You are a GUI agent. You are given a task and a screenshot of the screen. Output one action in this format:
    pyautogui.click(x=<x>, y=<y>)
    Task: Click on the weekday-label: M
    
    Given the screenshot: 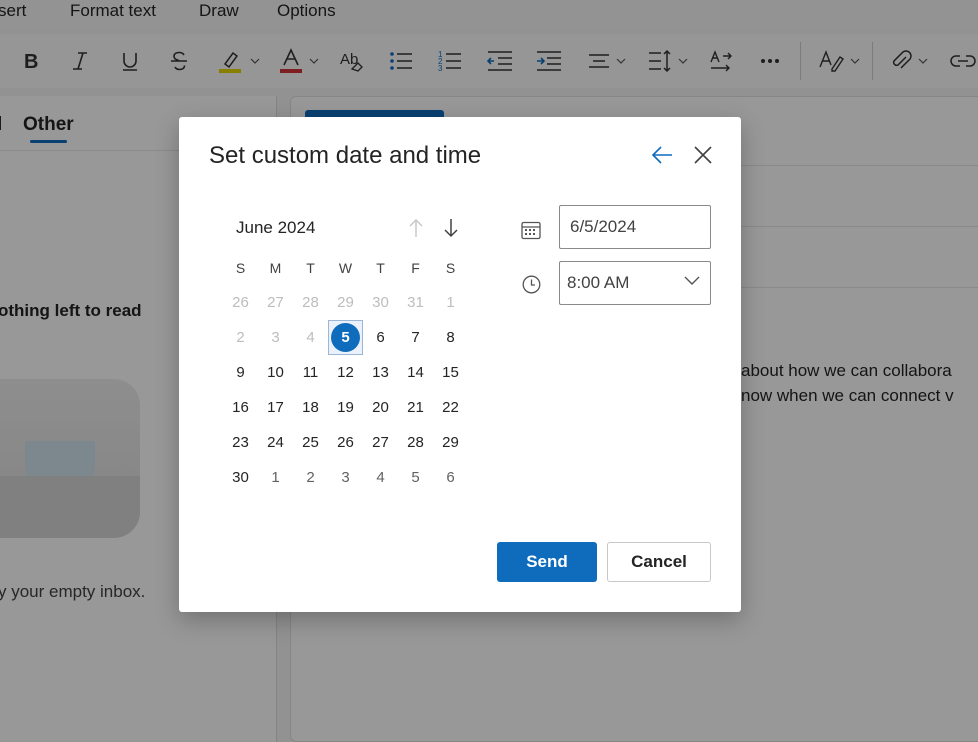 What is the action you would take?
    pyautogui.click(x=275, y=267)
    